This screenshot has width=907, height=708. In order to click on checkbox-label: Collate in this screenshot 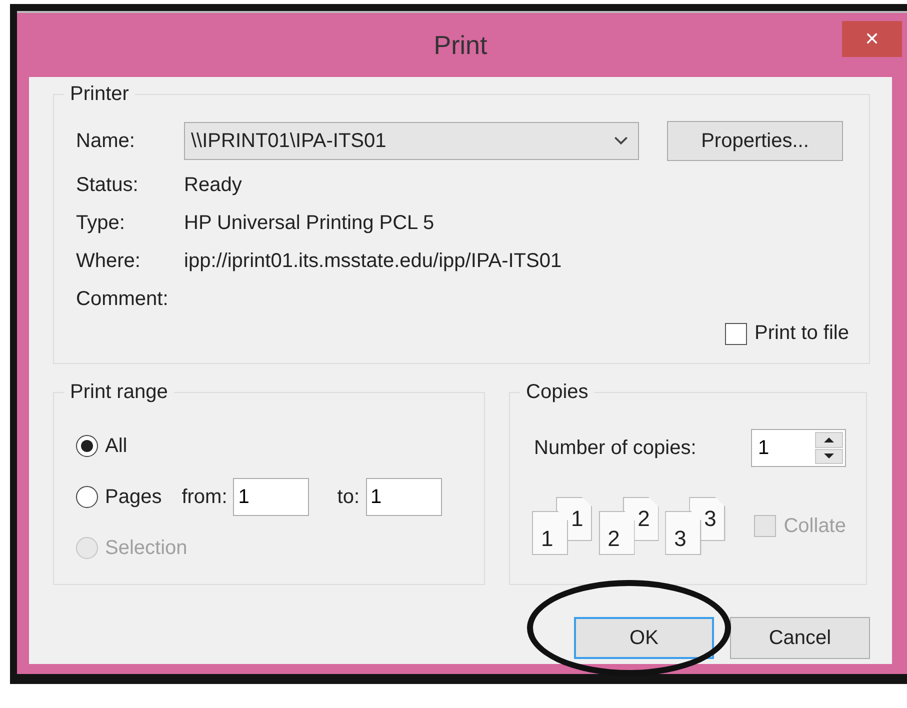, I will do `click(815, 526)`.